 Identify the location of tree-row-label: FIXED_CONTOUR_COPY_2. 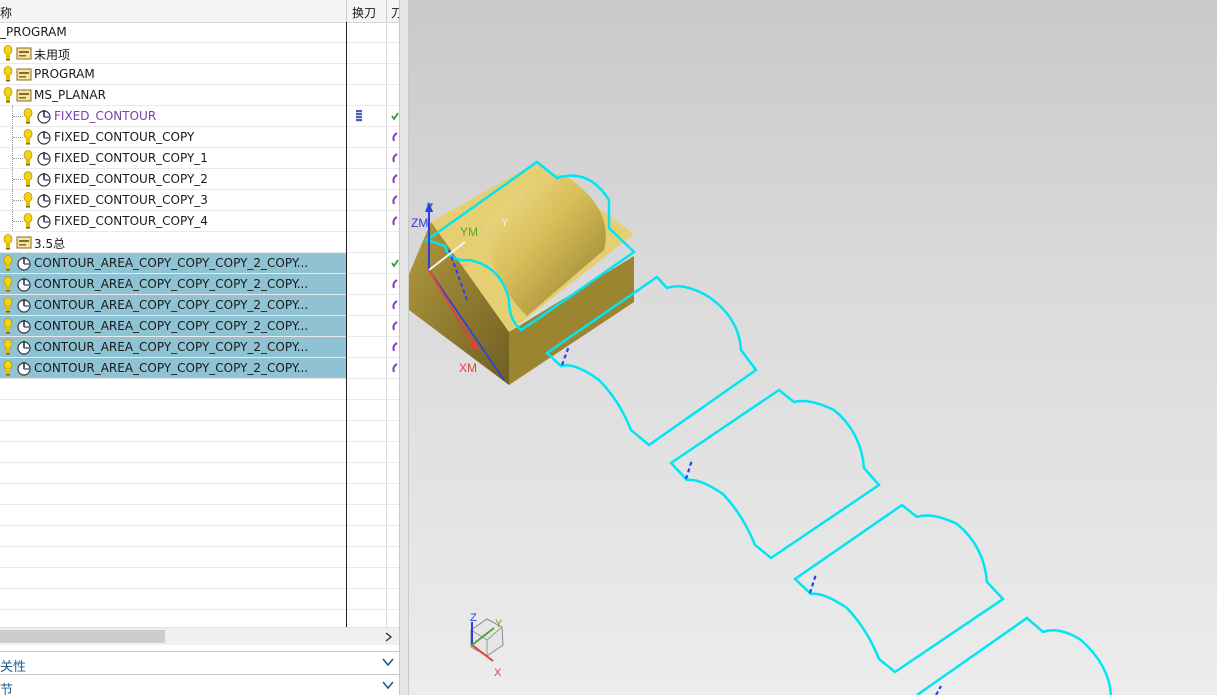
(131, 179).